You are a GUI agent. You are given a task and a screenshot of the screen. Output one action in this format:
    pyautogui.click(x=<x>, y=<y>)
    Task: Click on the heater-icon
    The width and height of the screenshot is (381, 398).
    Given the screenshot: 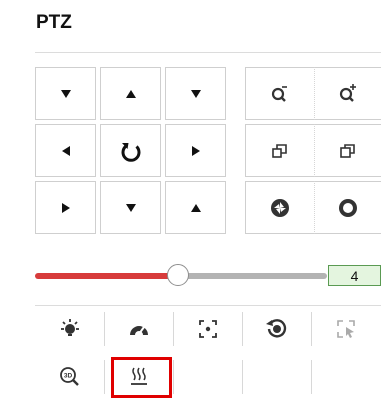 What is the action you would take?
    pyautogui.click(x=139, y=376)
    